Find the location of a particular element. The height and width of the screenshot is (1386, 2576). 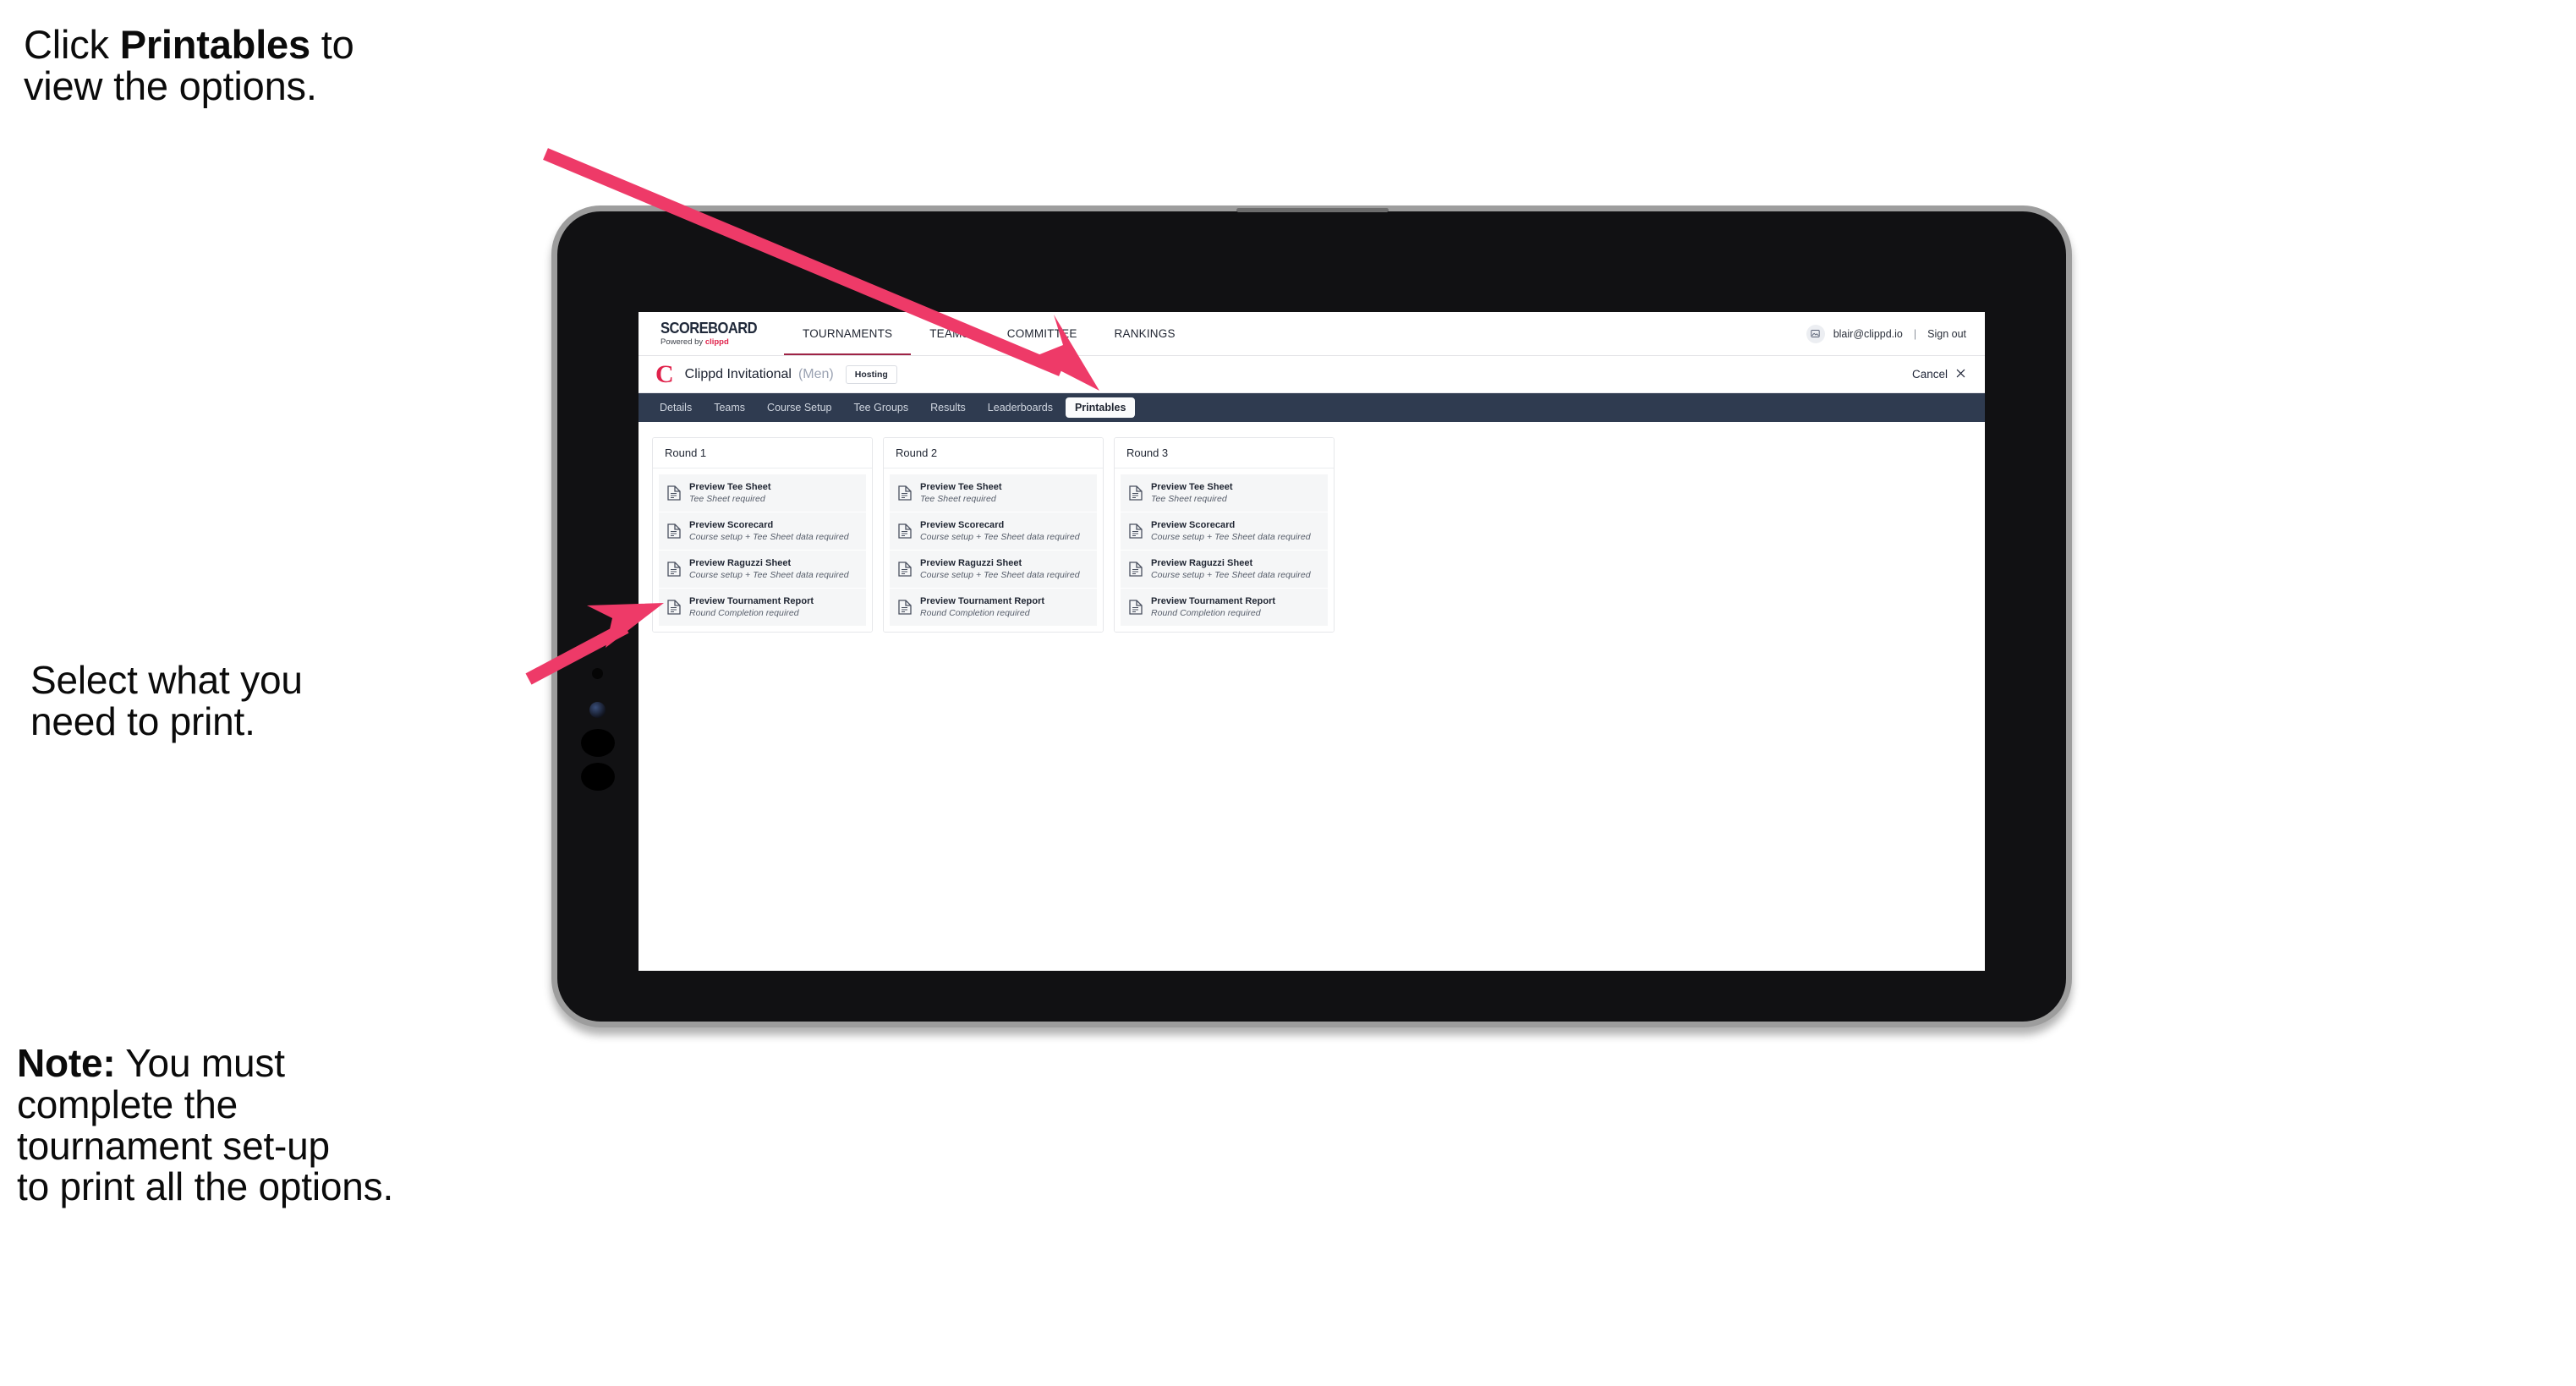

tab-label-leaderboards: Leaderboards is located at coordinates (1020, 408).